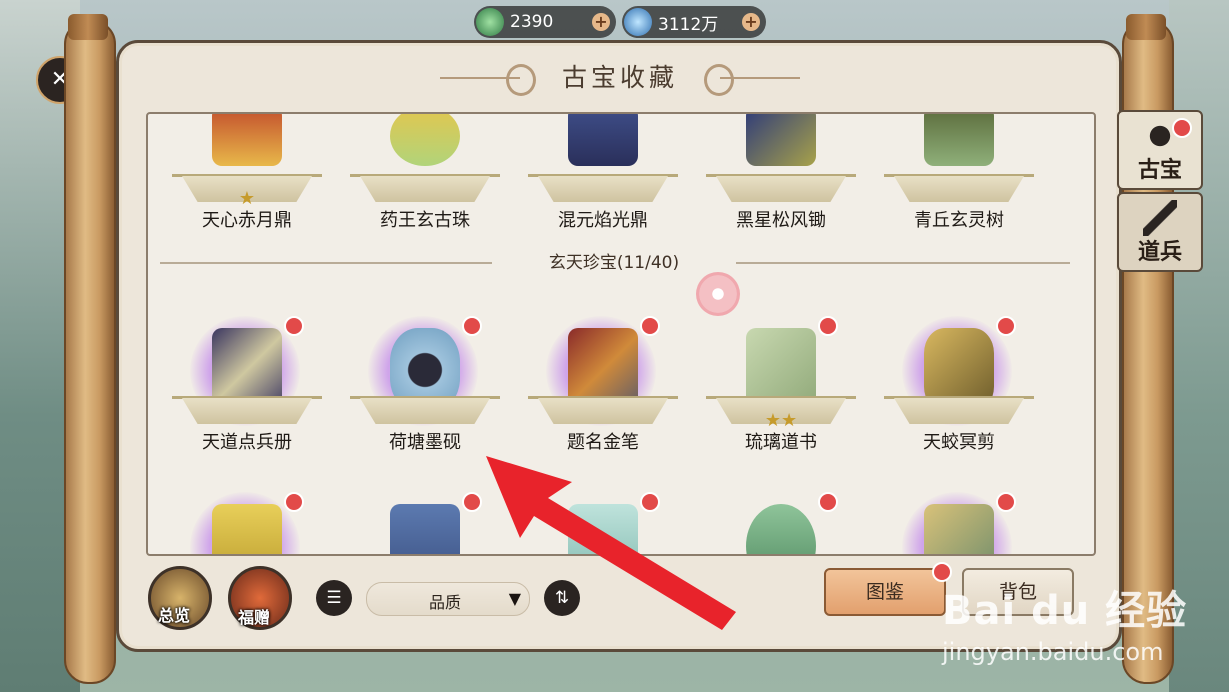 The width and height of the screenshot is (1229, 692). What do you see at coordinates (425, 529) in the screenshot?
I see `qilin-seal-icon` at bounding box center [425, 529].